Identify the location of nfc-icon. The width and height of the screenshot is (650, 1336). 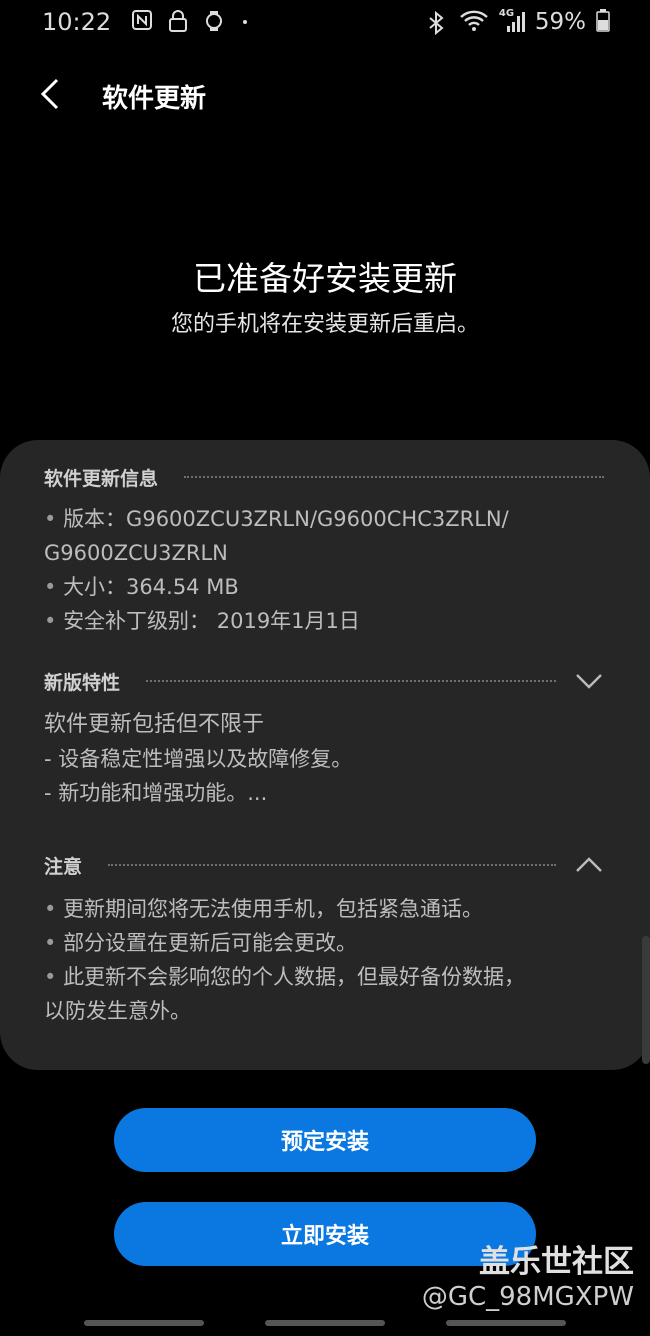
(143, 21).